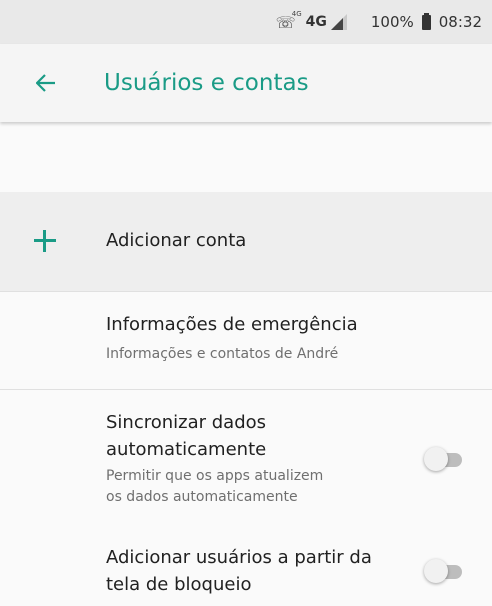  I want to click on lockscreen-add-users-title-line2: tela de bloqueio, so click(179, 584).